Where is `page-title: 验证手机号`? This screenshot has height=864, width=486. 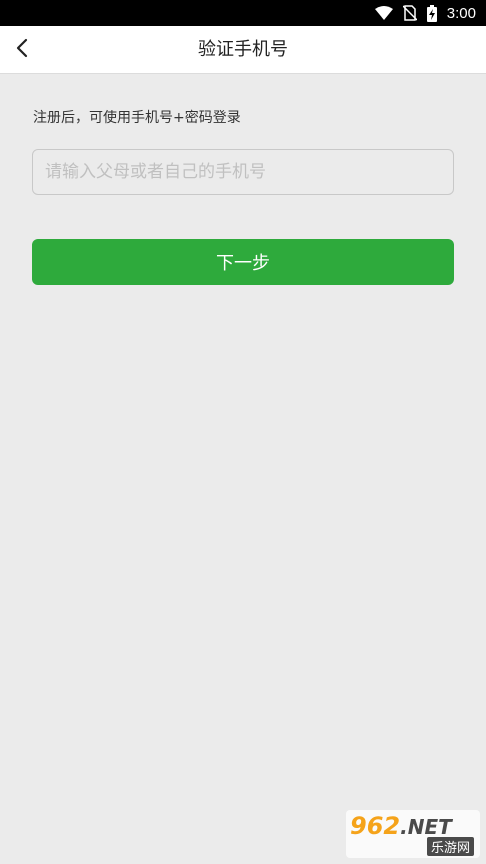 page-title: 验证手机号 is located at coordinates (243, 49).